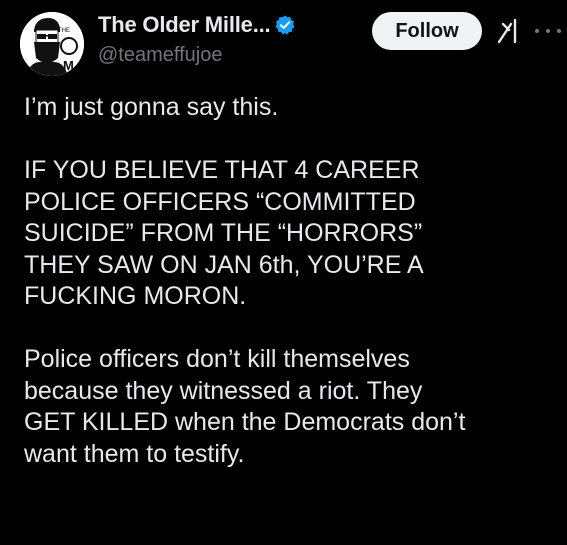 The image size is (567, 545). Describe the element at coordinates (151, 107) in the screenshot. I see `post-paragraph-intro: I’m just gonna say this.` at that location.